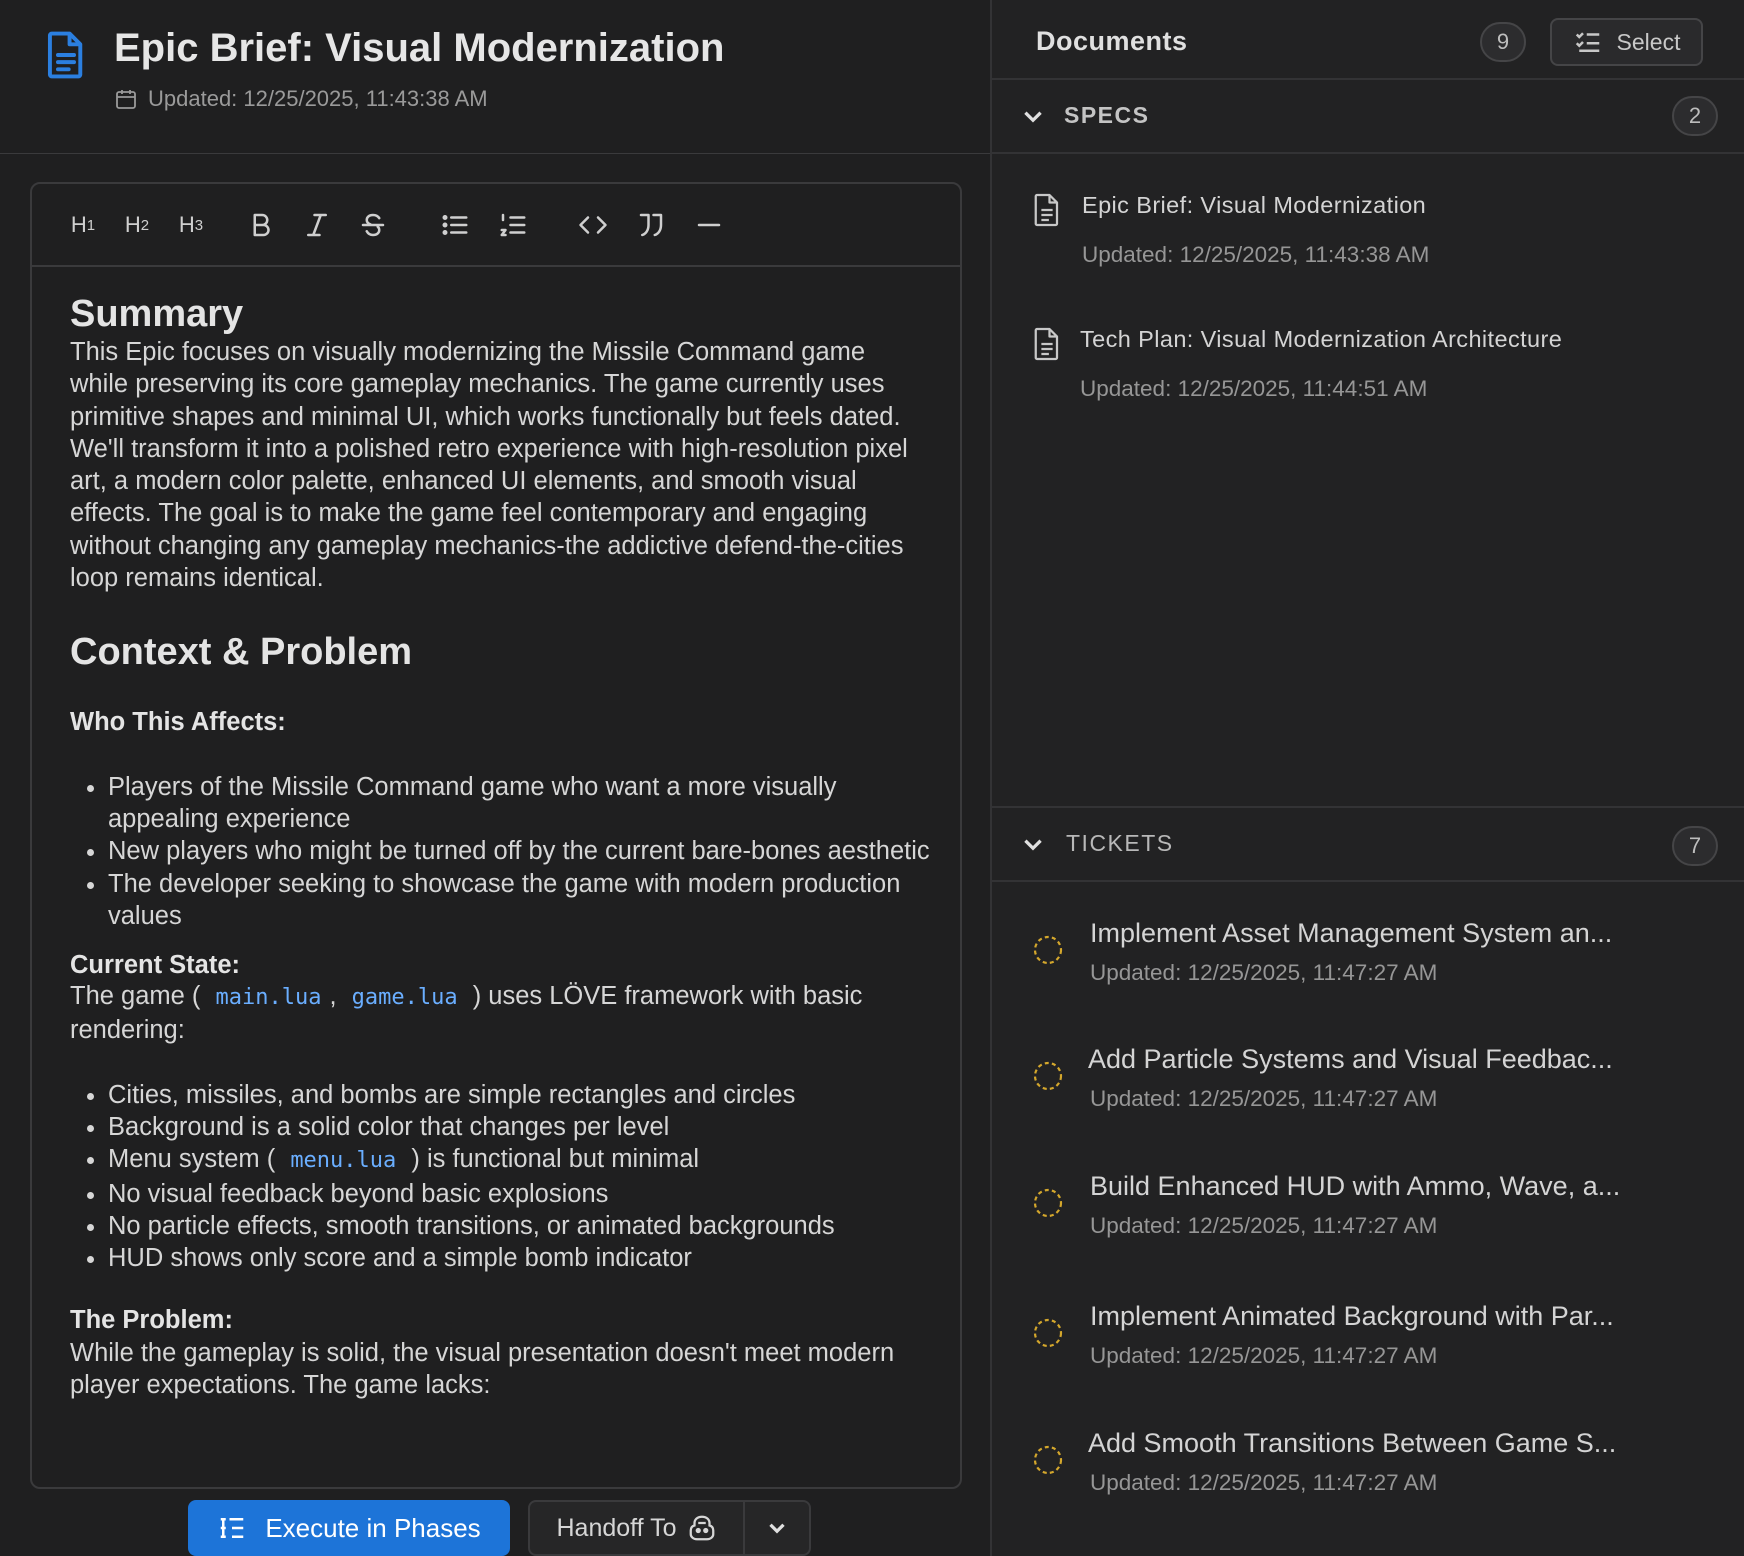 The width and height of the screenshot is (1744, 1556). I want to click on italic-button, so click(317, 225).